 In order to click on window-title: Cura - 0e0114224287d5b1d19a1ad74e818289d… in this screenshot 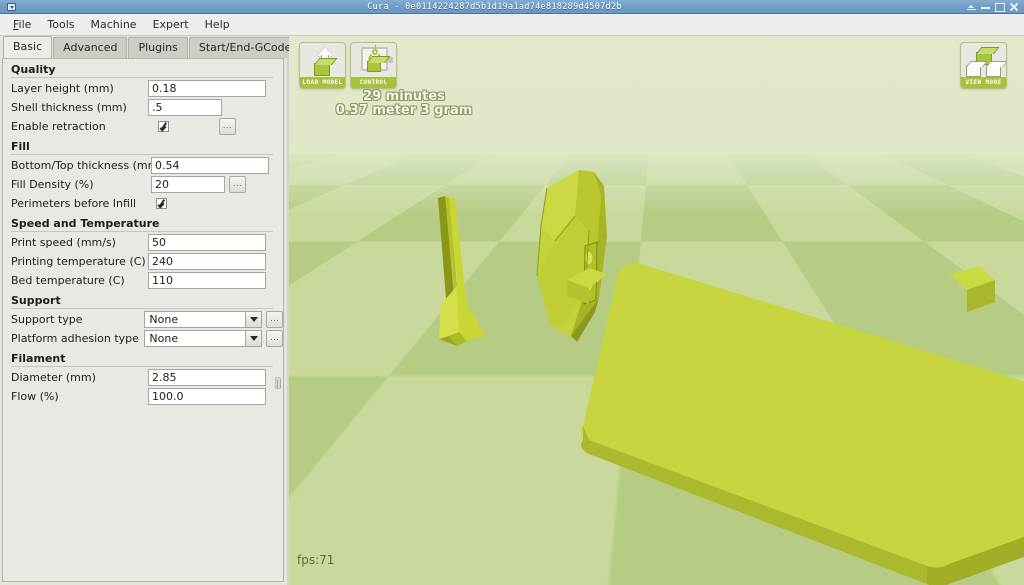, I will do `click(494, 6)`.